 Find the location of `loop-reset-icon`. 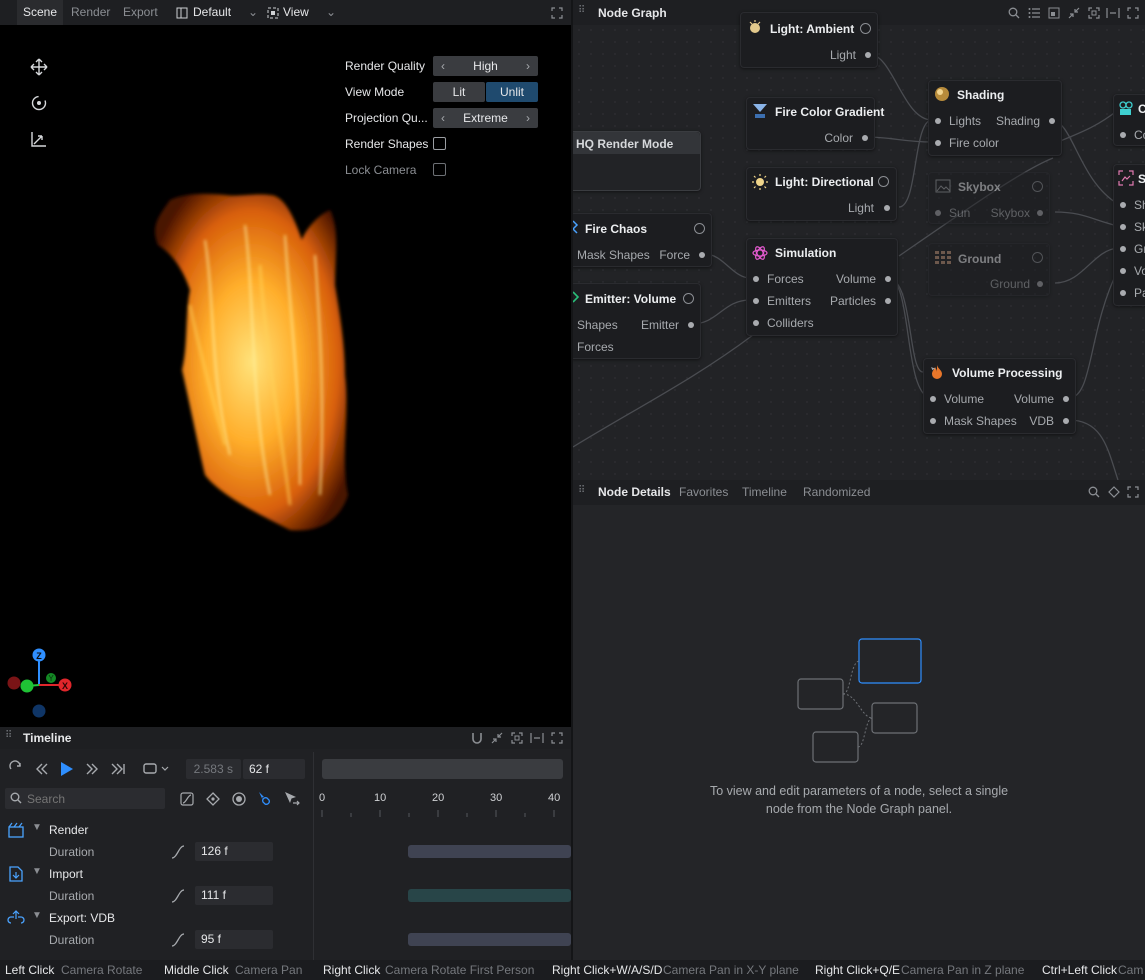

loop-reset-icon is located at coordinates (16, 768).